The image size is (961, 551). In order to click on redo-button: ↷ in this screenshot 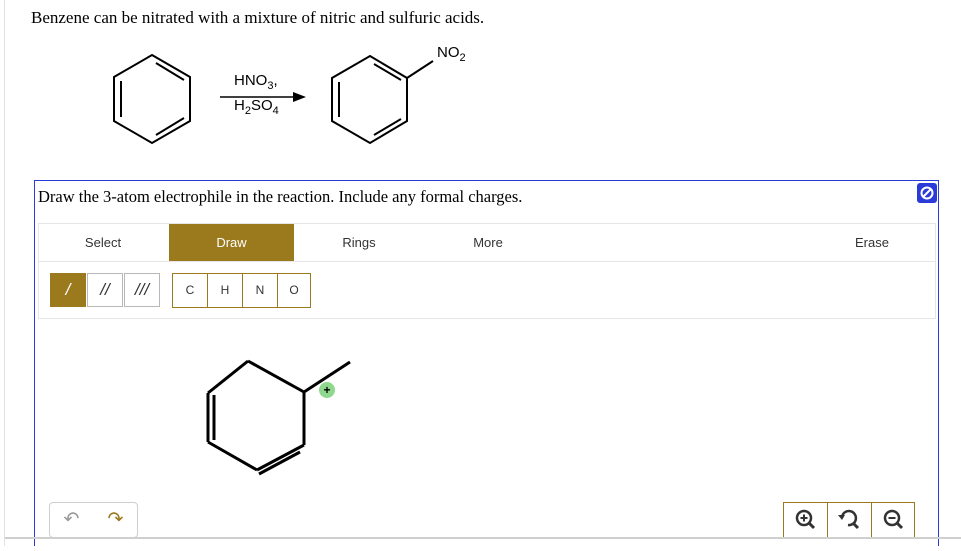, I will do `click(115, 520)`.